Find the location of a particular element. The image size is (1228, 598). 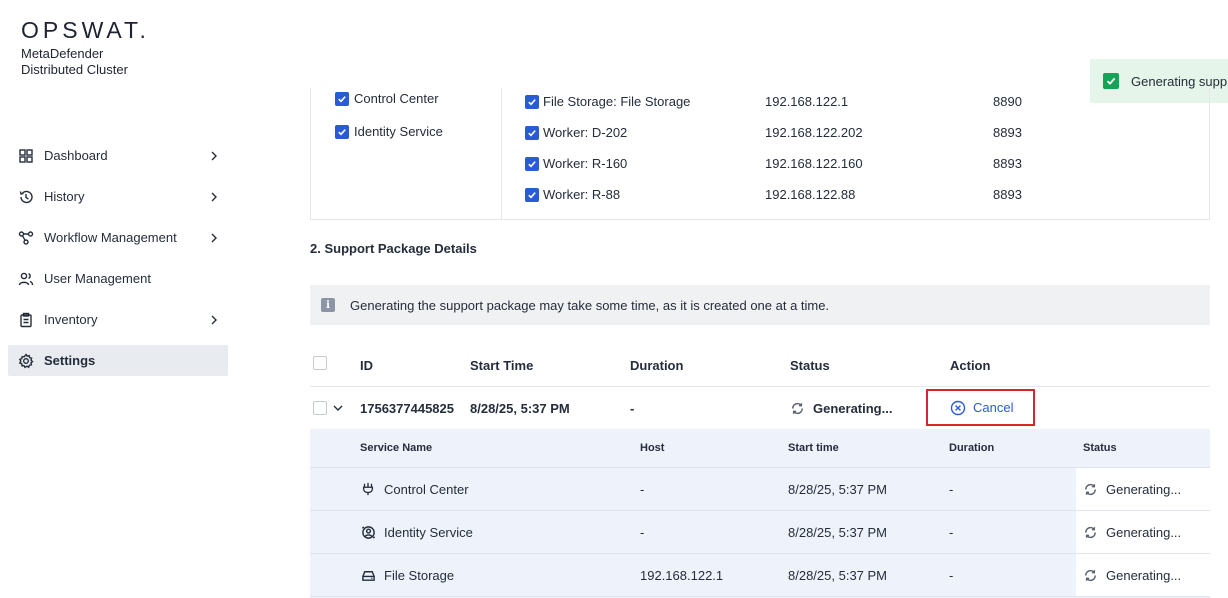

select-all-cell is located at coordinates (320, 365).